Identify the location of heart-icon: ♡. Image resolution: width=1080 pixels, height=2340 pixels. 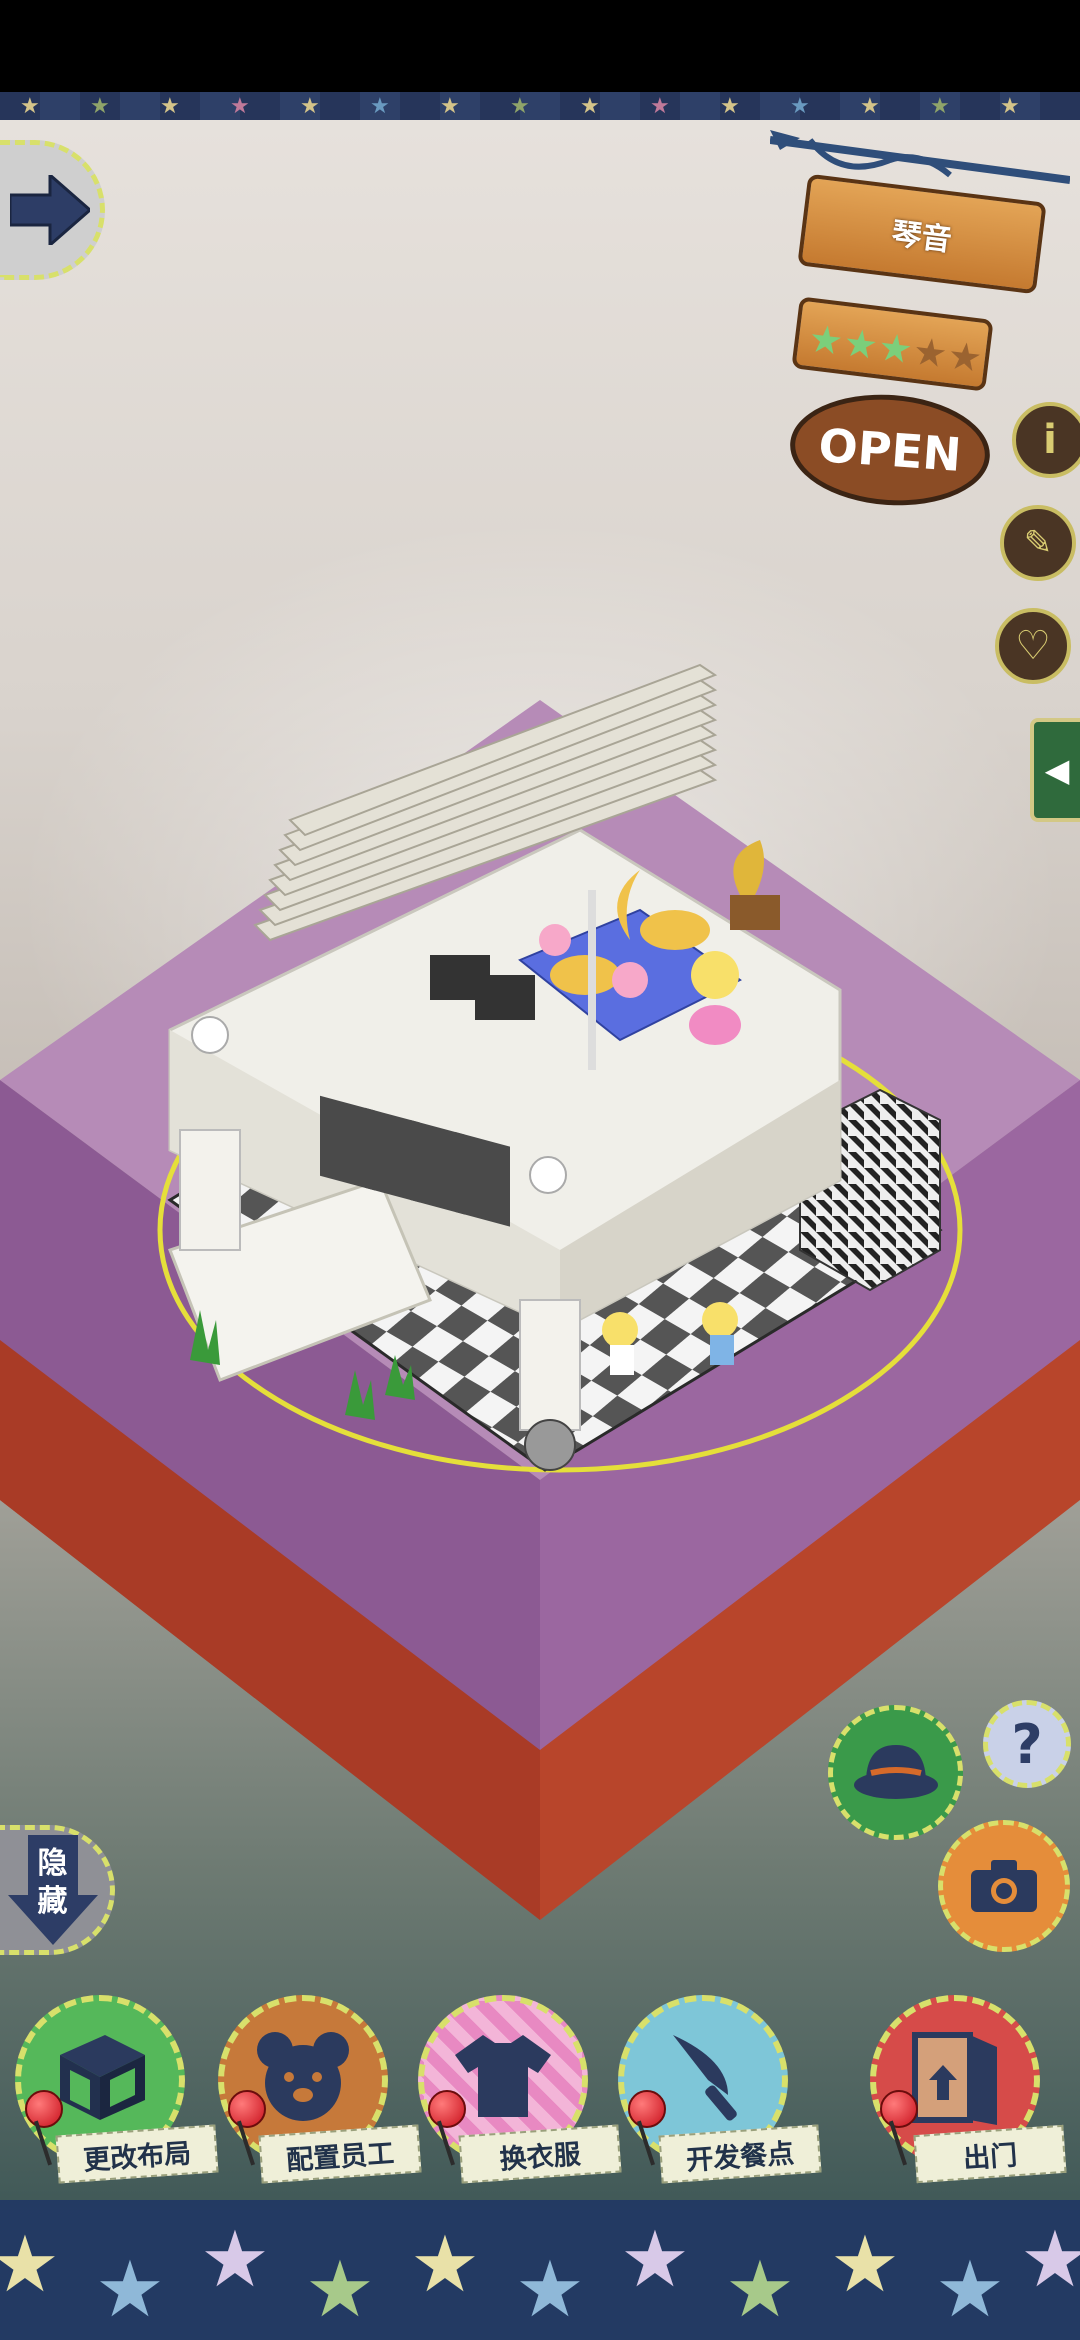
(1033, 646).